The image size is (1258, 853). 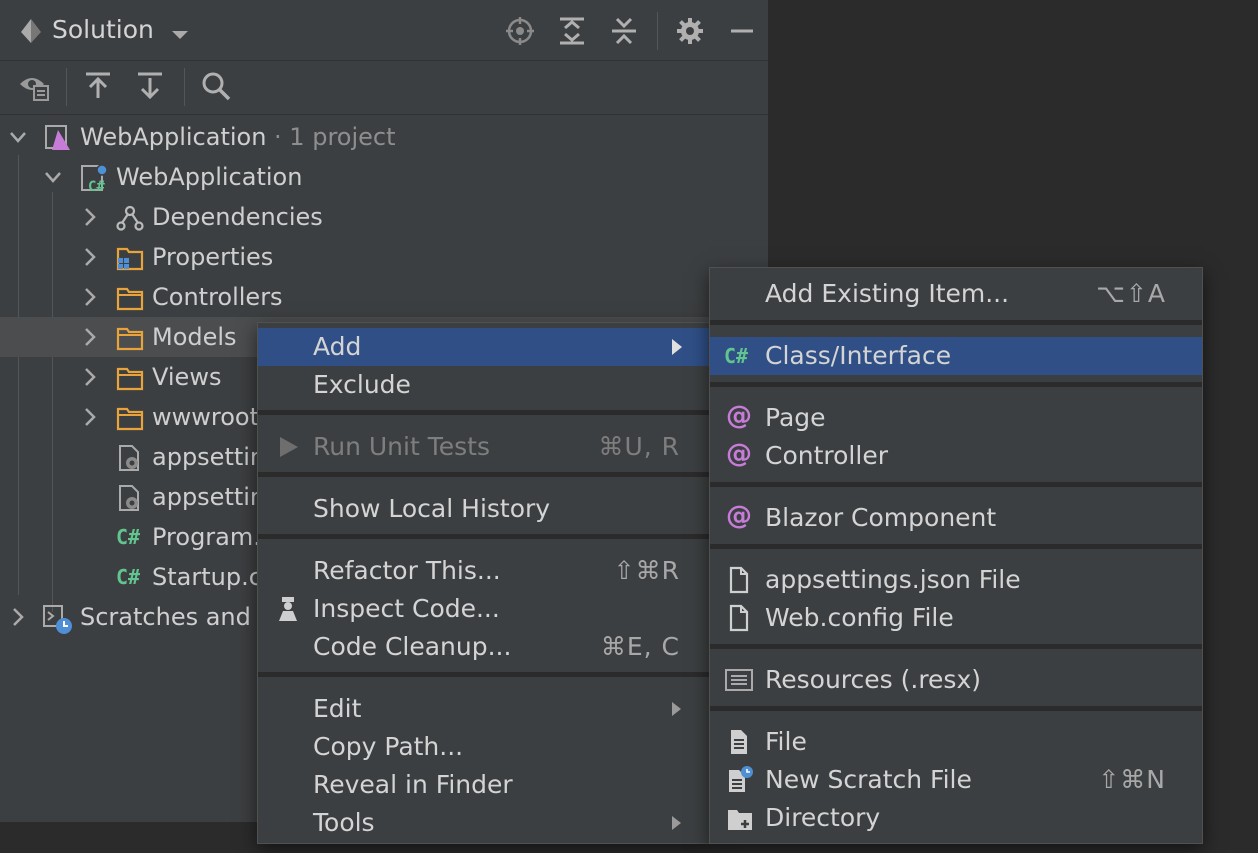 I want to click on locate-icon, so click(x=520, y=31).